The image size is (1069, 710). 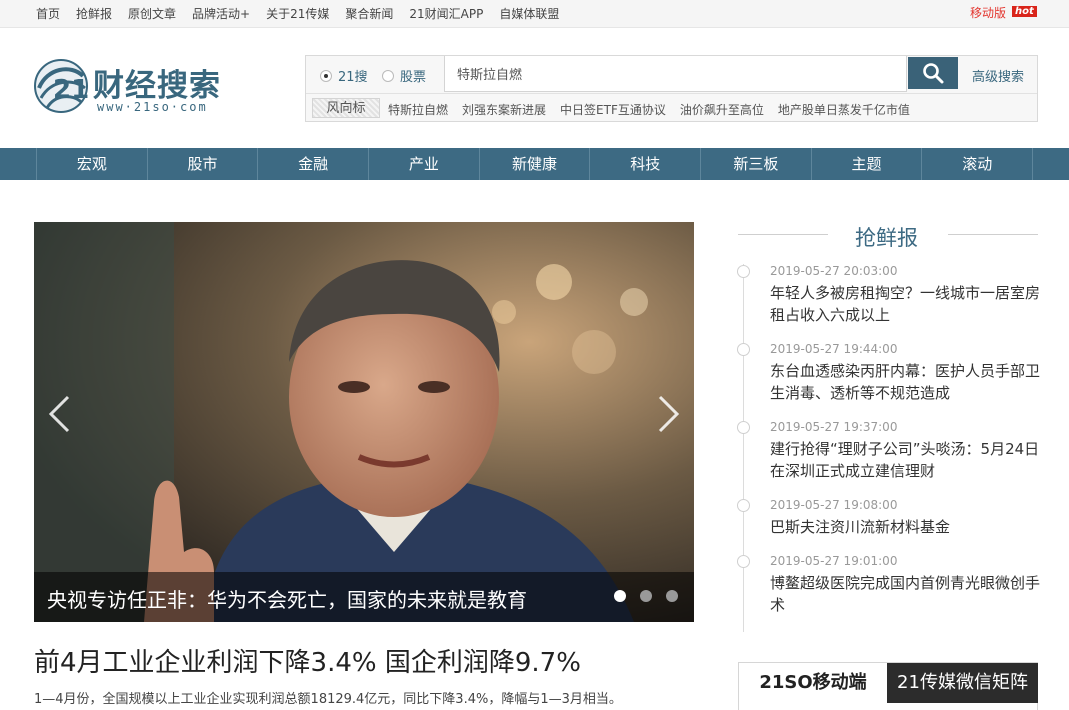 What do you see at coordinates (152, 13) in the screenshot?
I see `top-nav-original: 原创文章` at bounding box center [152, 13].